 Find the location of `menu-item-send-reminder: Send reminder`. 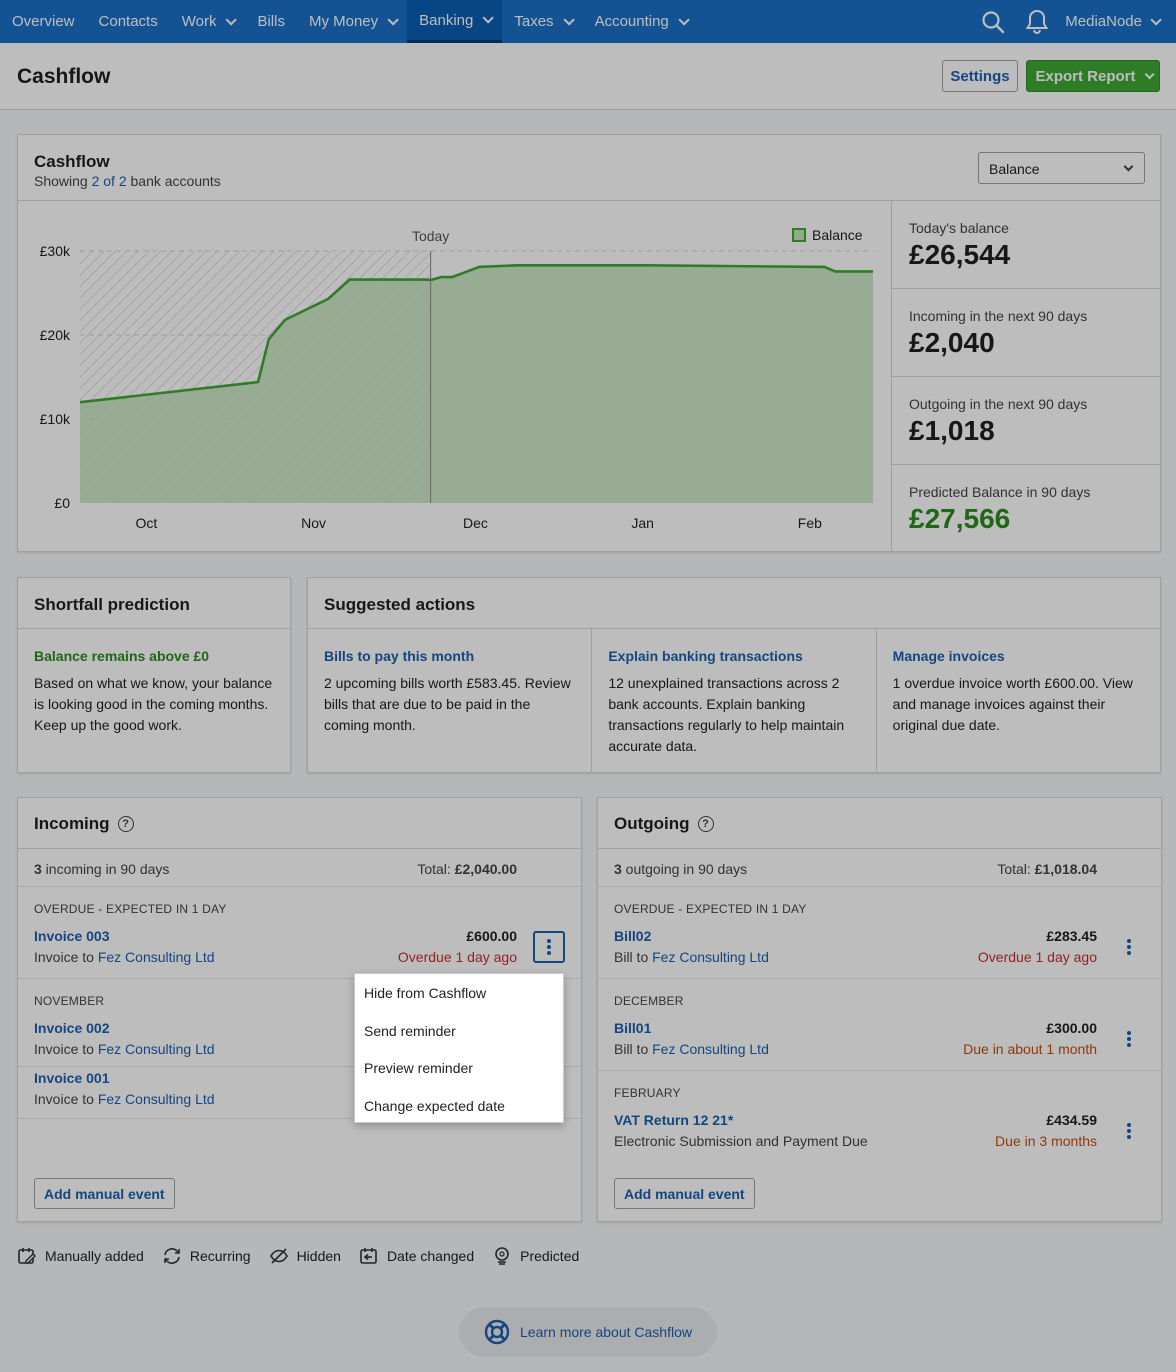

menu-item-send-reminder: Send reminder is located at coordinates (459, 1031).